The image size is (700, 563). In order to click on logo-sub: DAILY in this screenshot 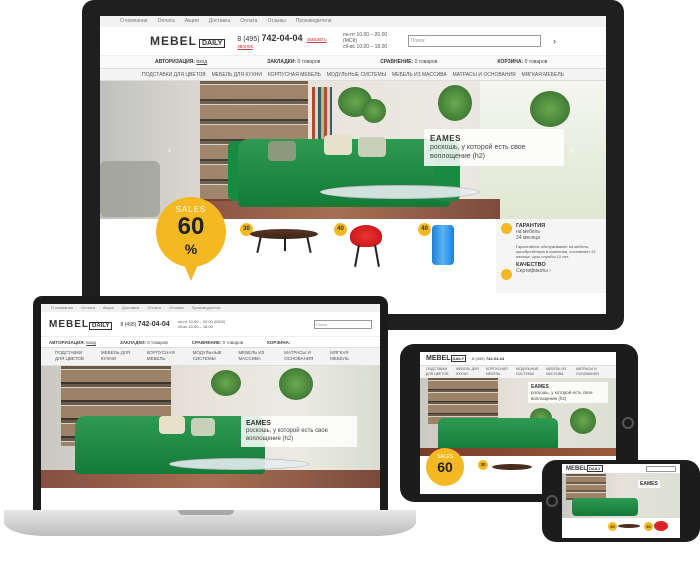, I will do `click(212, 43)`.